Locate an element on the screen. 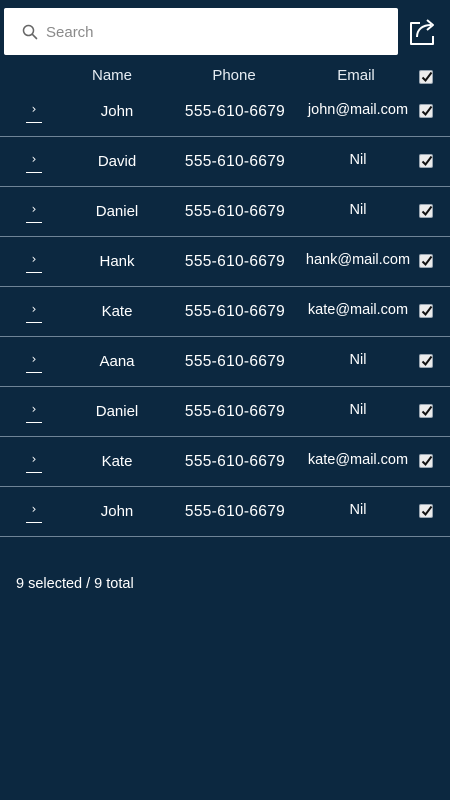 The image size is (450, 800). contact-name: Aana is located at coordinates (117, 361).